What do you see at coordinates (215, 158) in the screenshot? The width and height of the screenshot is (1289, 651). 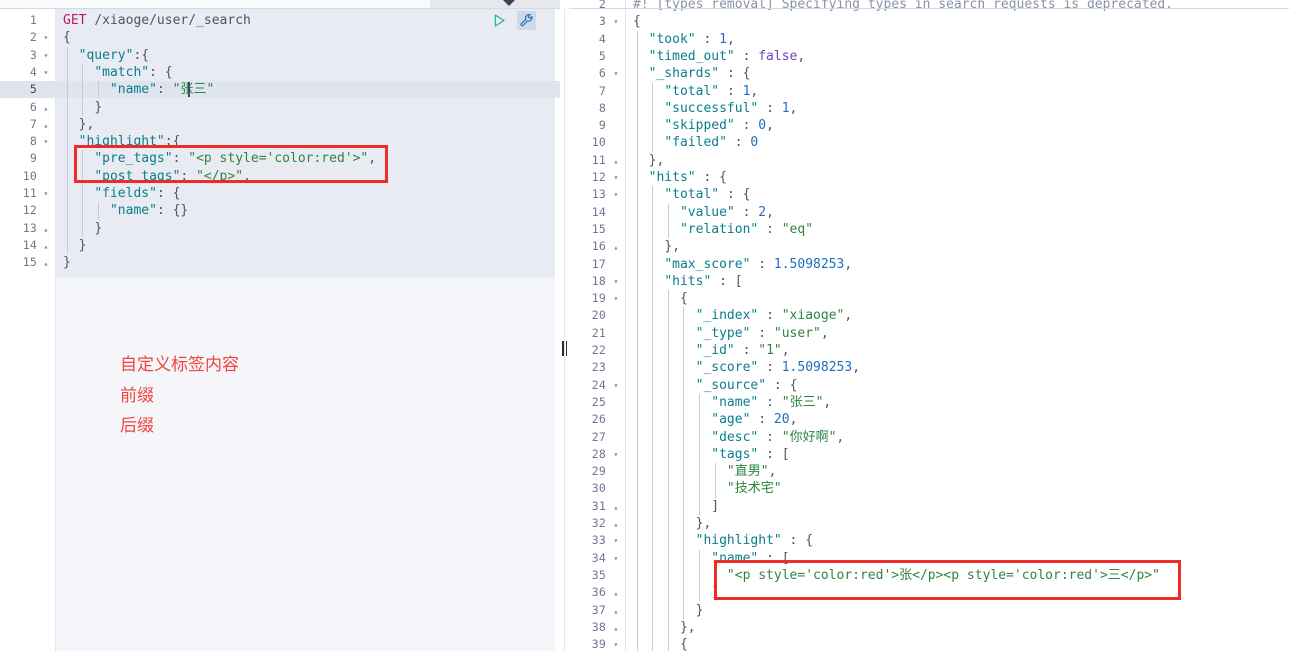 I see `code-line: "pre_tags": "<p style='color:red'>",` at bounding box center [215, 158].